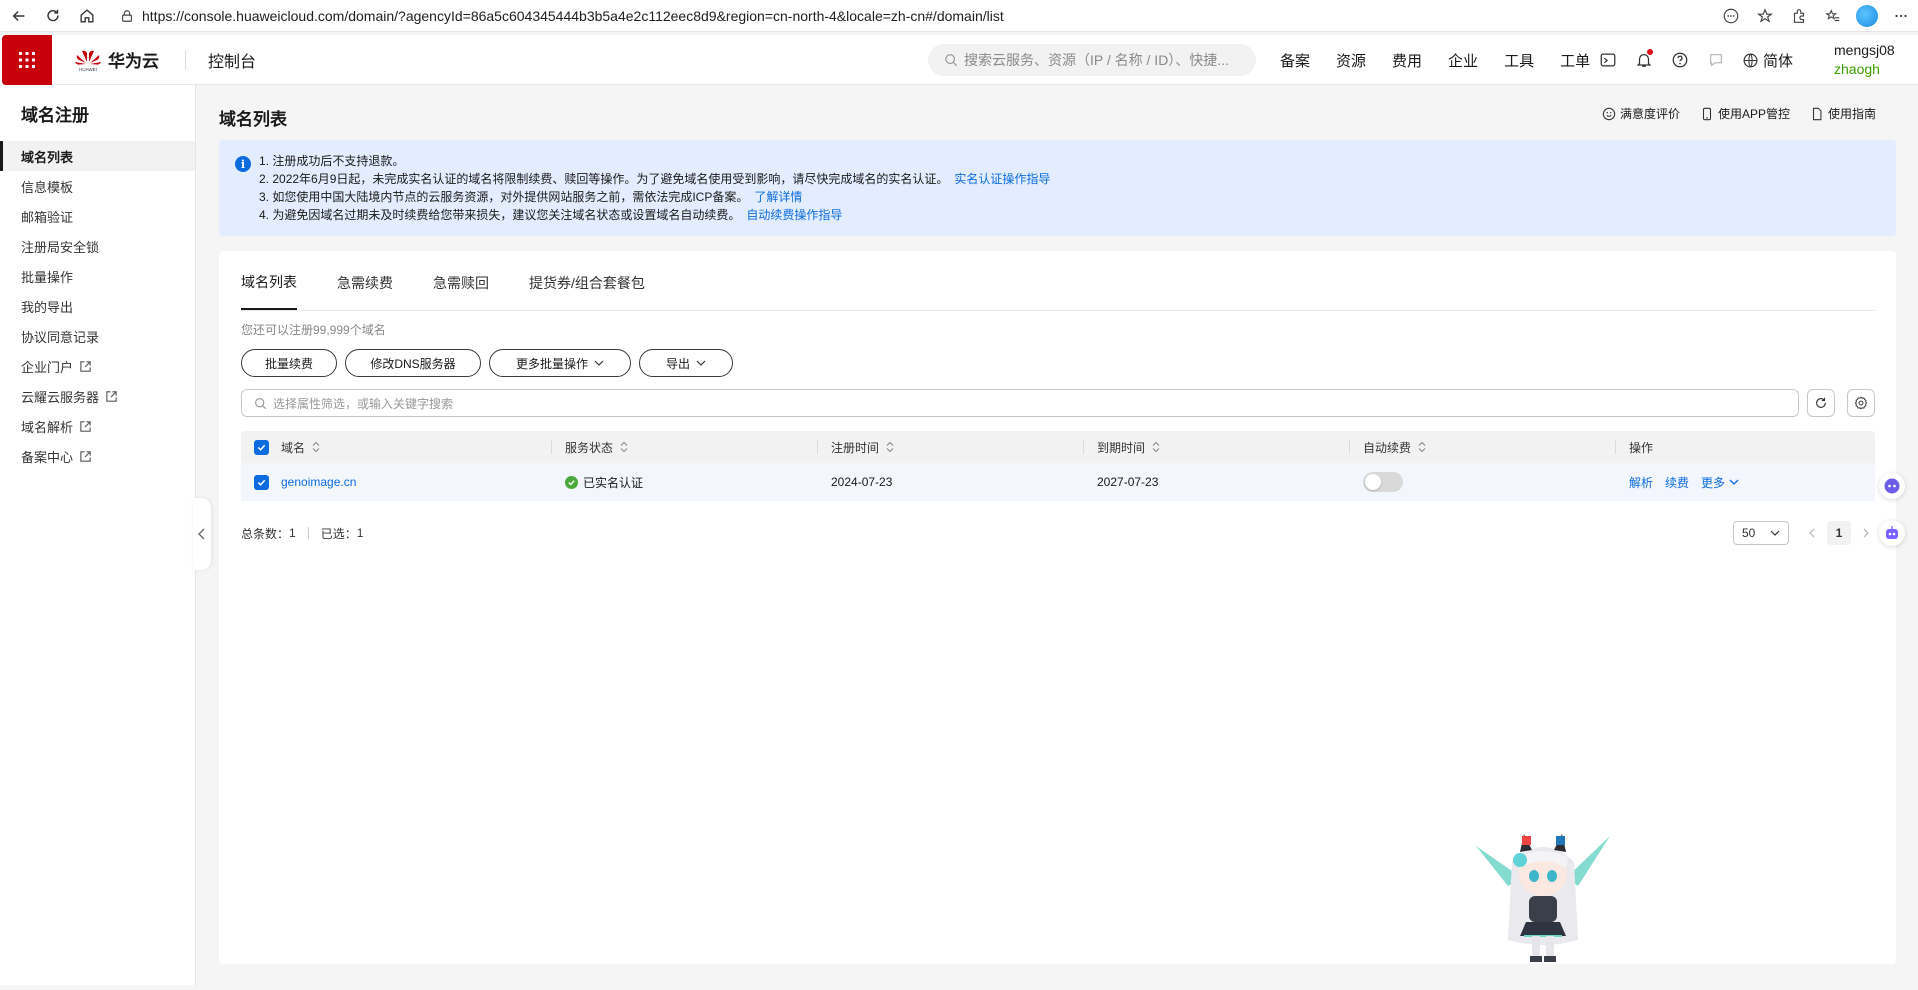 Image resolution: width=1918 pixels, height=990 pixels. Describe the element at coordinates (289, 363) in the screenshot. I see `batch-renew-button: 批量续费` at that location.